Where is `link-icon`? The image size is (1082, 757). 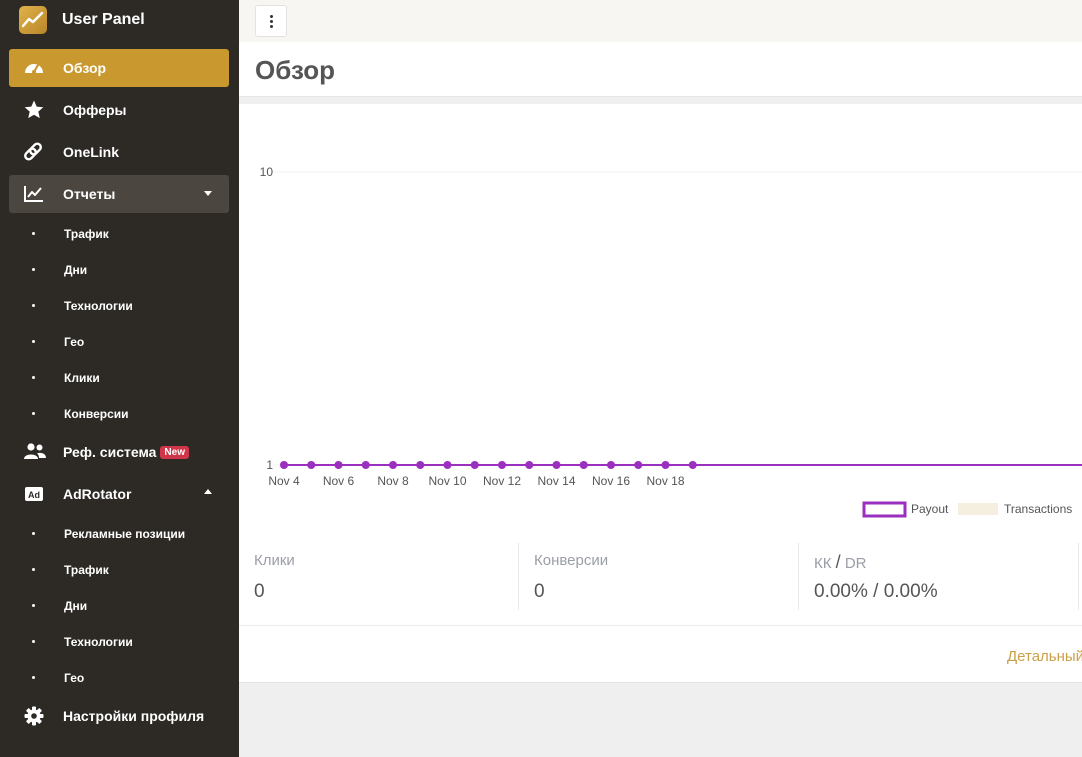
link-icon is located at coordinates (34, 152).